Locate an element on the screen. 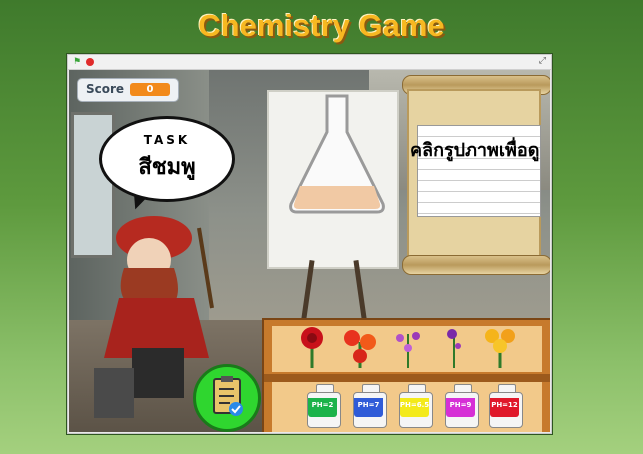 Image resolution: width=643 pixels, height=454 pixels. ph-bottle-6-5: PH=6.5 is located at coordinates (416, 406).